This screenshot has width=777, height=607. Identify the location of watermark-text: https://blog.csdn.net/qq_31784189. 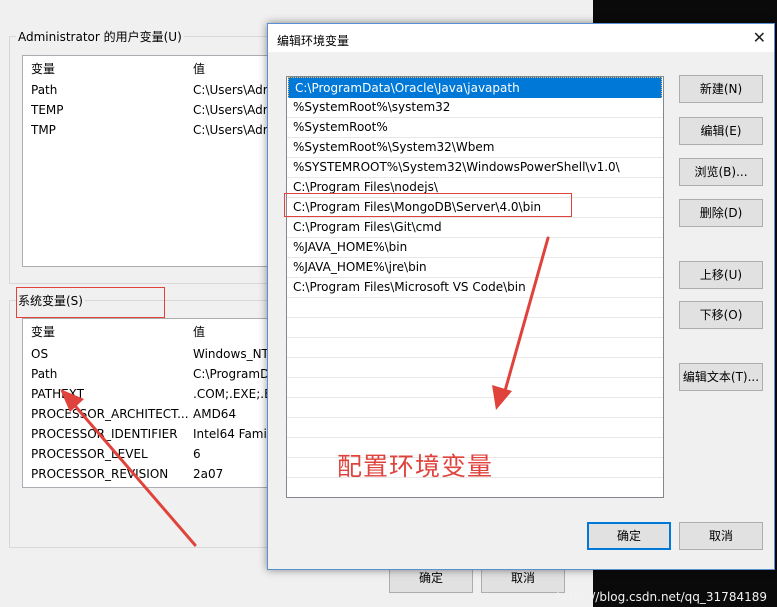
(661, 597).